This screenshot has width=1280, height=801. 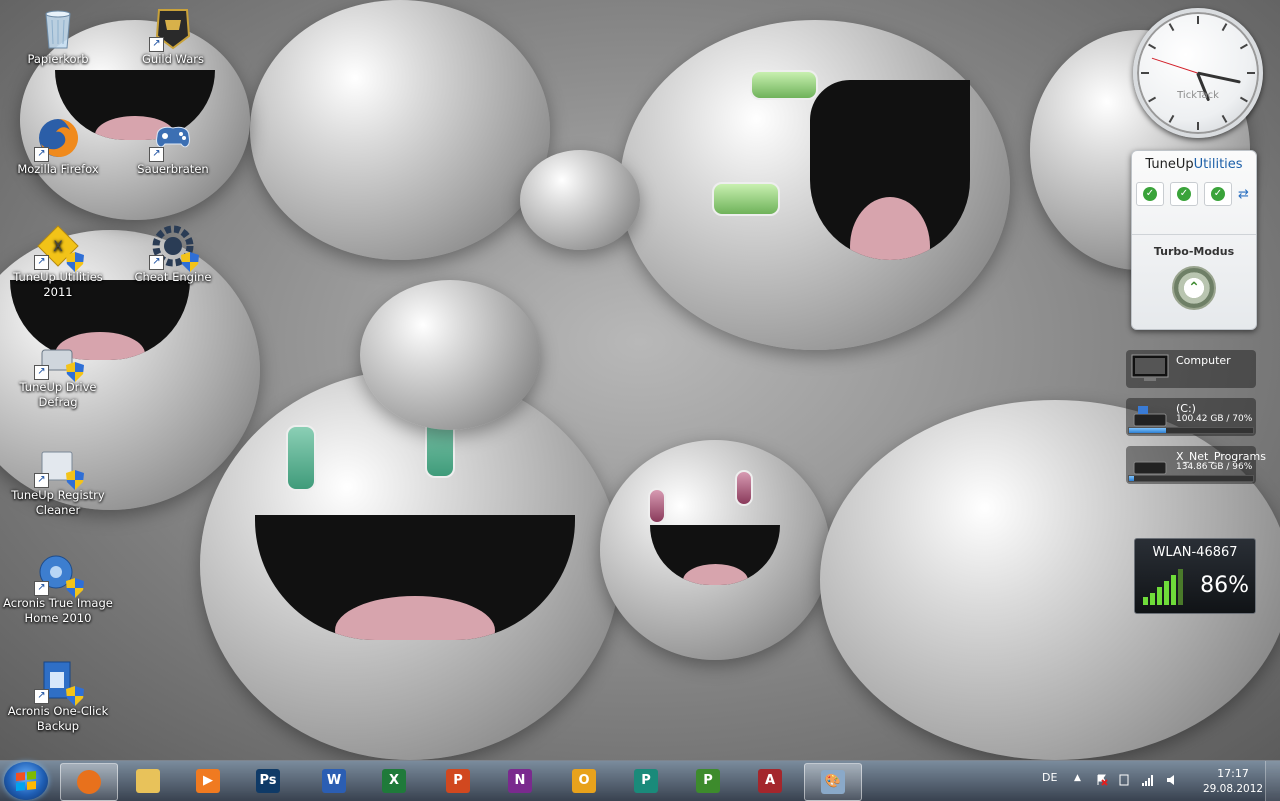 I want to click on taskbar-button-powerpoint: P, so click(x=458, y=781).